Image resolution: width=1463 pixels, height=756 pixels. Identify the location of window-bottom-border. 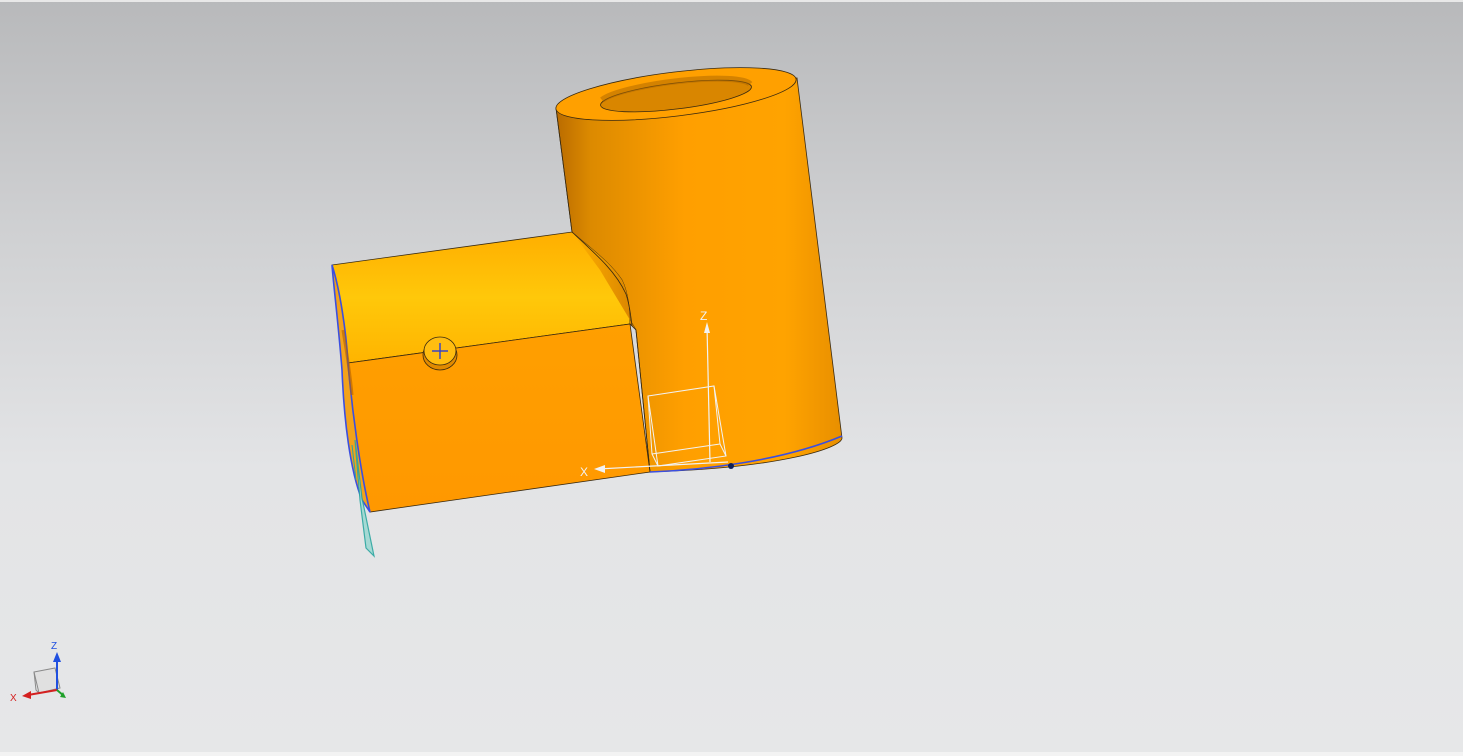
(731, 754).